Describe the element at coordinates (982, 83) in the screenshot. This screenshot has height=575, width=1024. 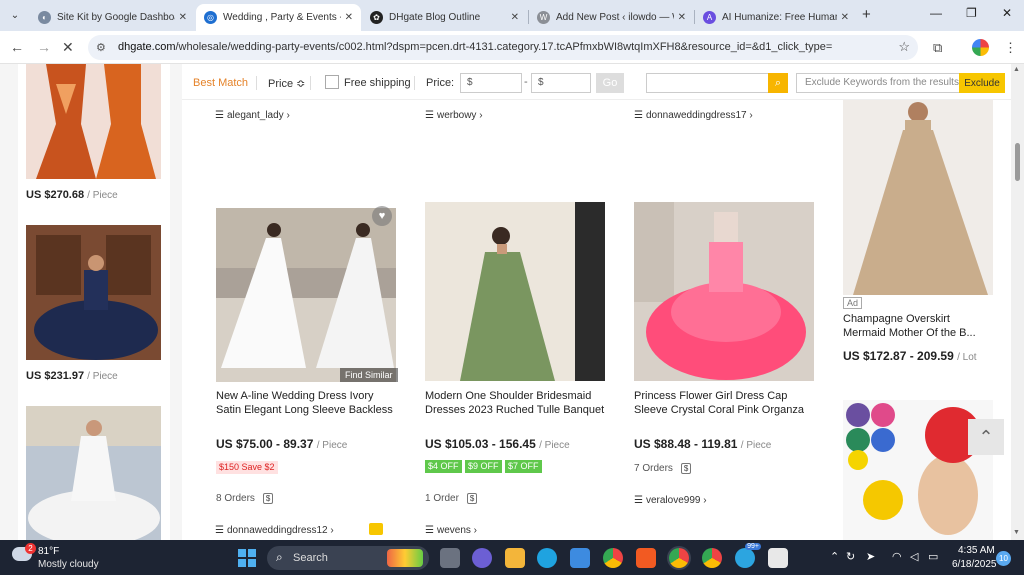
I see `exclude-button: Exclude` at that location.